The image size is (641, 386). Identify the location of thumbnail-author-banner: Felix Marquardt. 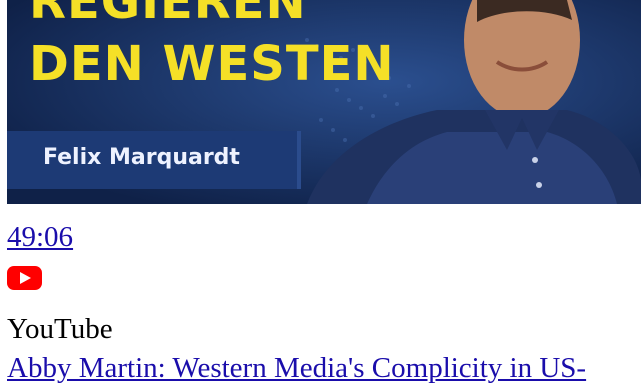
(154, 160).